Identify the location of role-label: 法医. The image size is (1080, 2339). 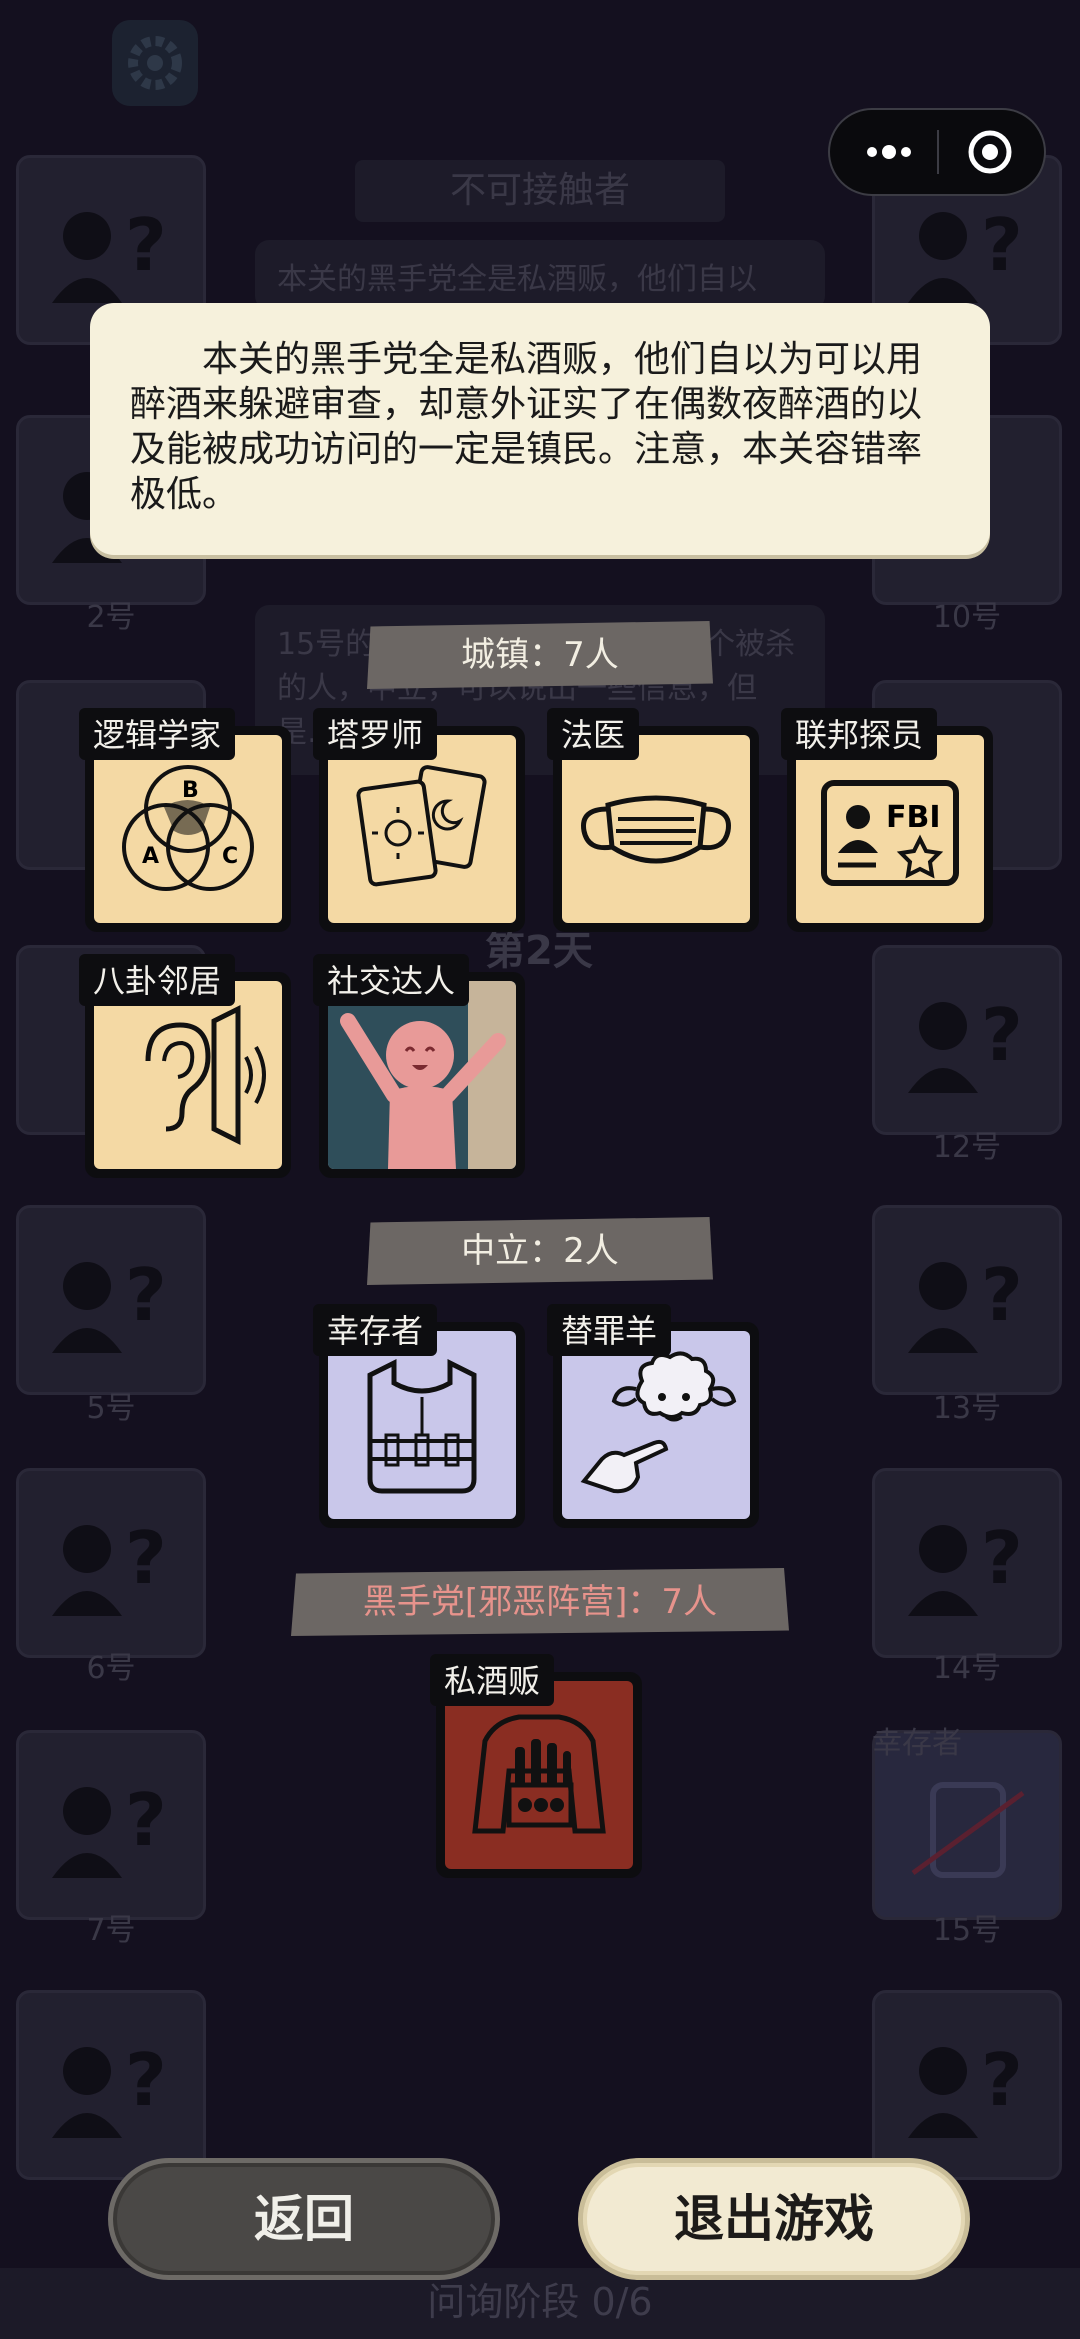
(593, 734).